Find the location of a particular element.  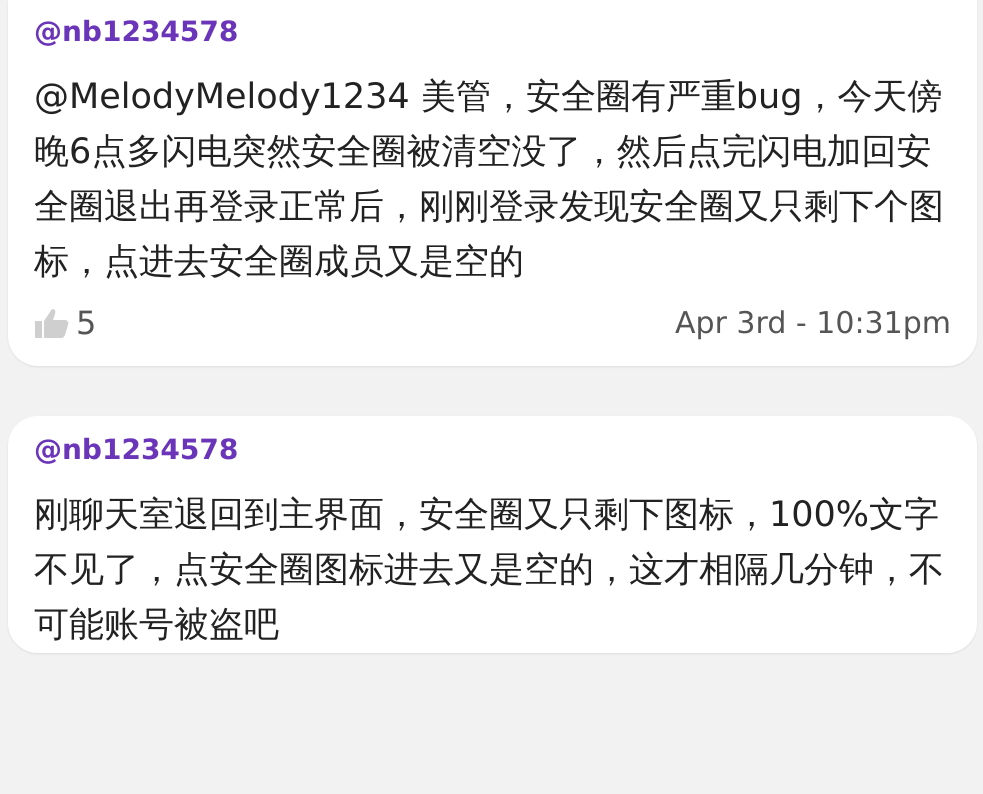

timestamp: Apr 3rd - 10:31pm is located at coordinates (813, 323).